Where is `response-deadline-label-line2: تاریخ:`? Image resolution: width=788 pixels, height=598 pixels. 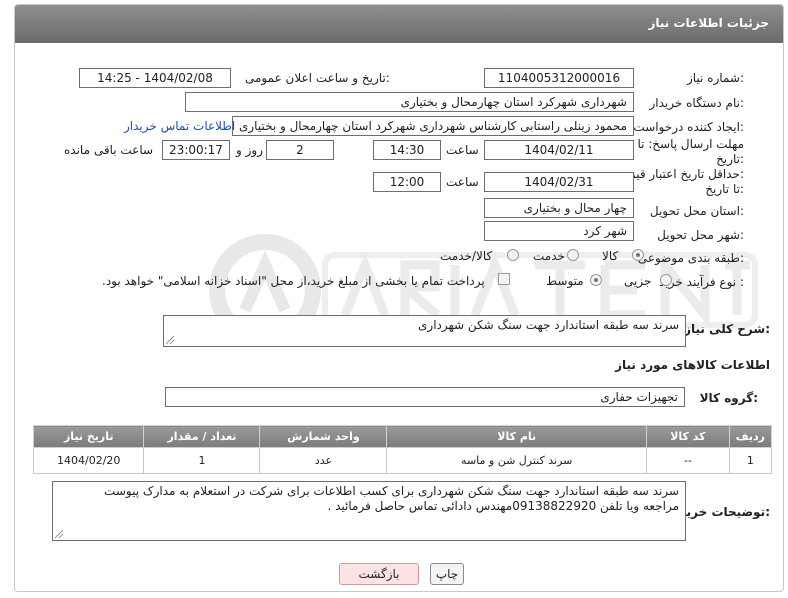
response-deadline-label-line2: تاریخ: is located at coordinates (730, 159).